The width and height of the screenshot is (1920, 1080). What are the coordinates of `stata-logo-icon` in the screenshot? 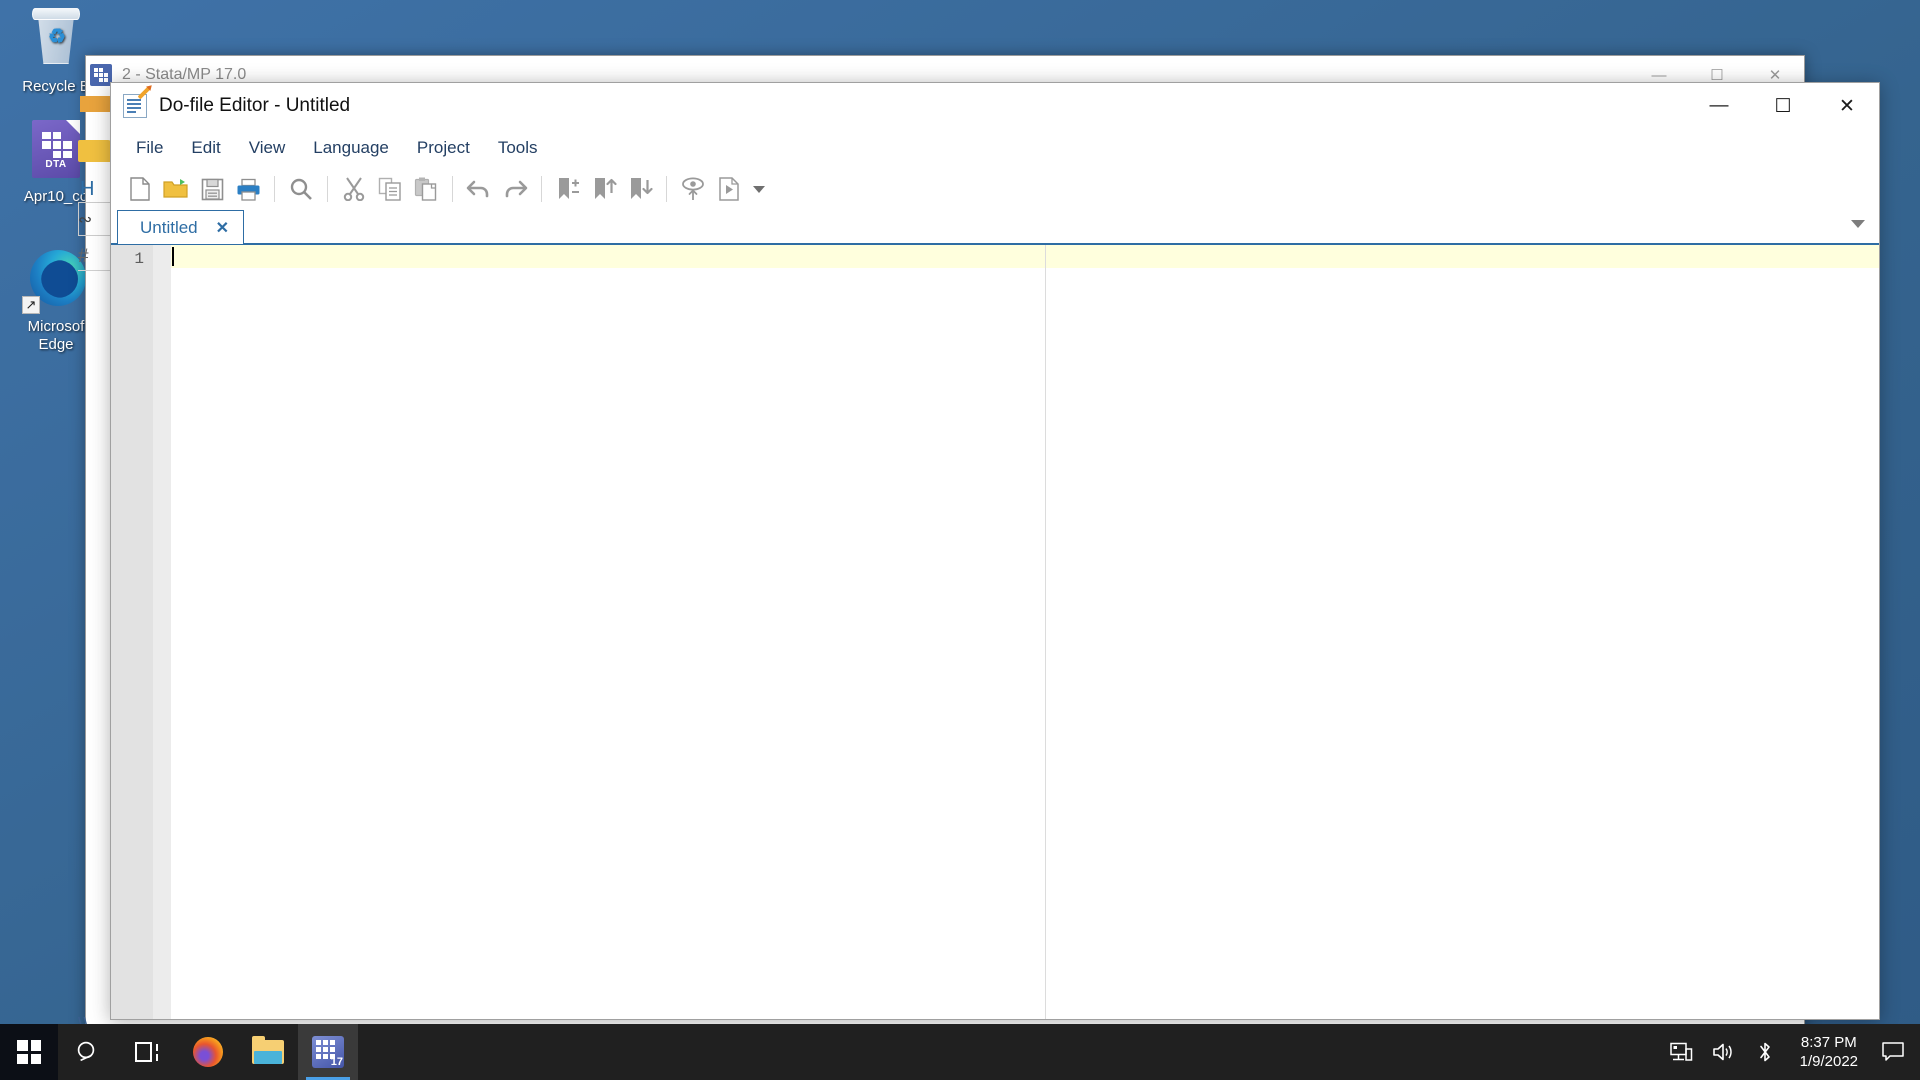 It's located at (101, 75).